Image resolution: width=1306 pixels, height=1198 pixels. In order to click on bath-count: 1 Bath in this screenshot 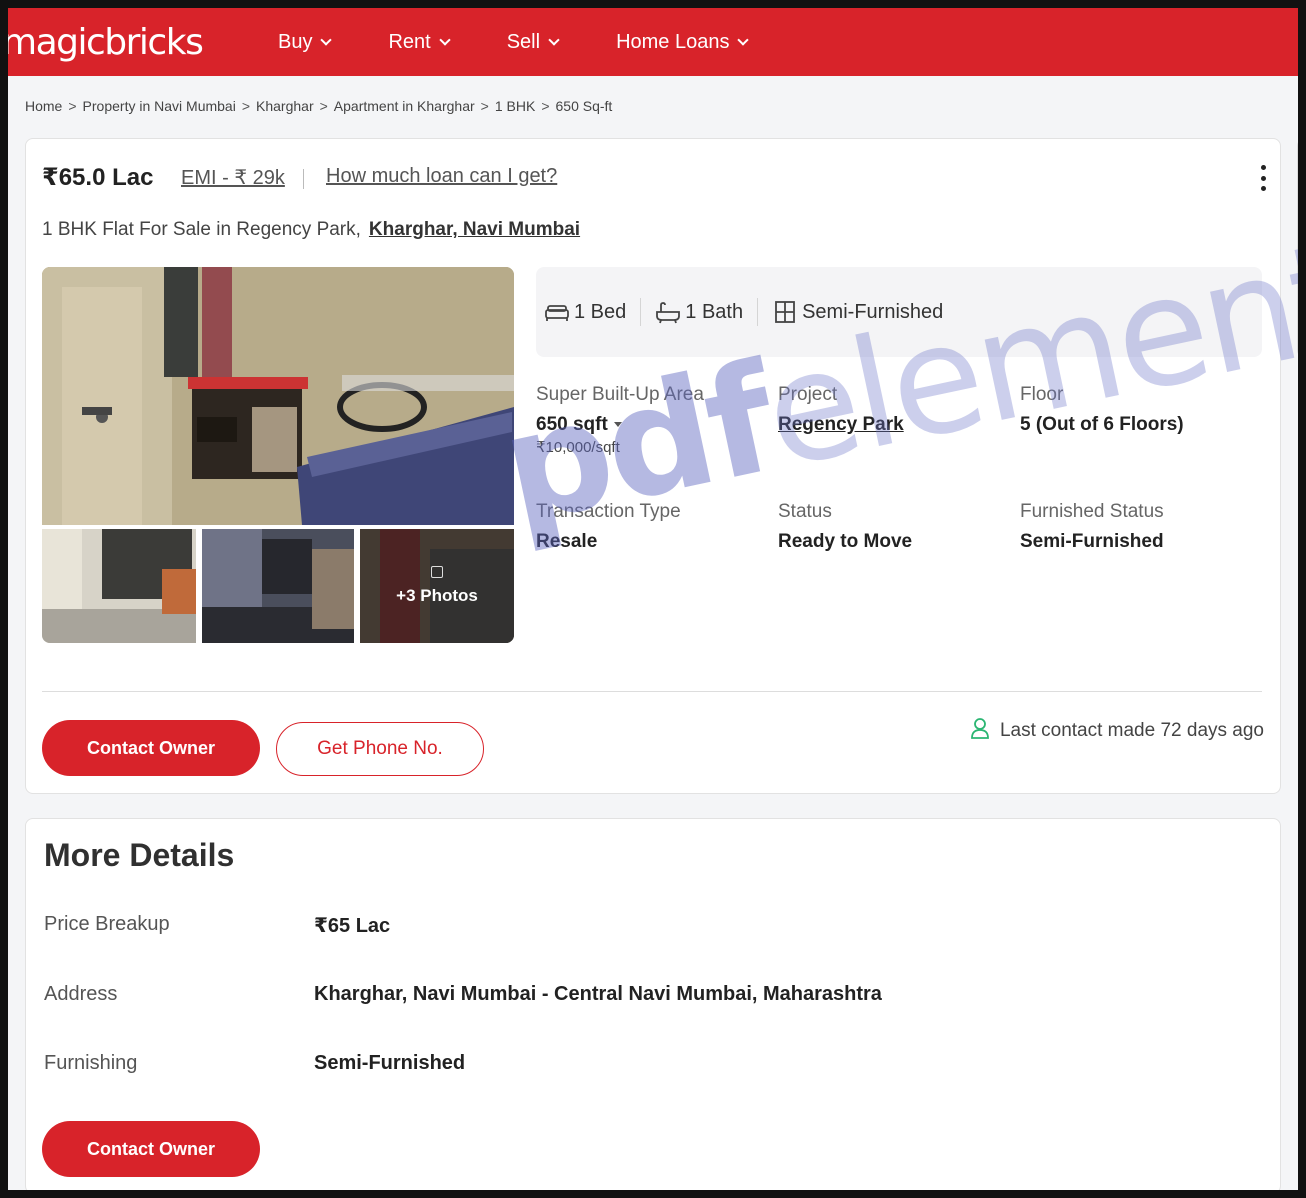, I will do `click(699, 312)`.